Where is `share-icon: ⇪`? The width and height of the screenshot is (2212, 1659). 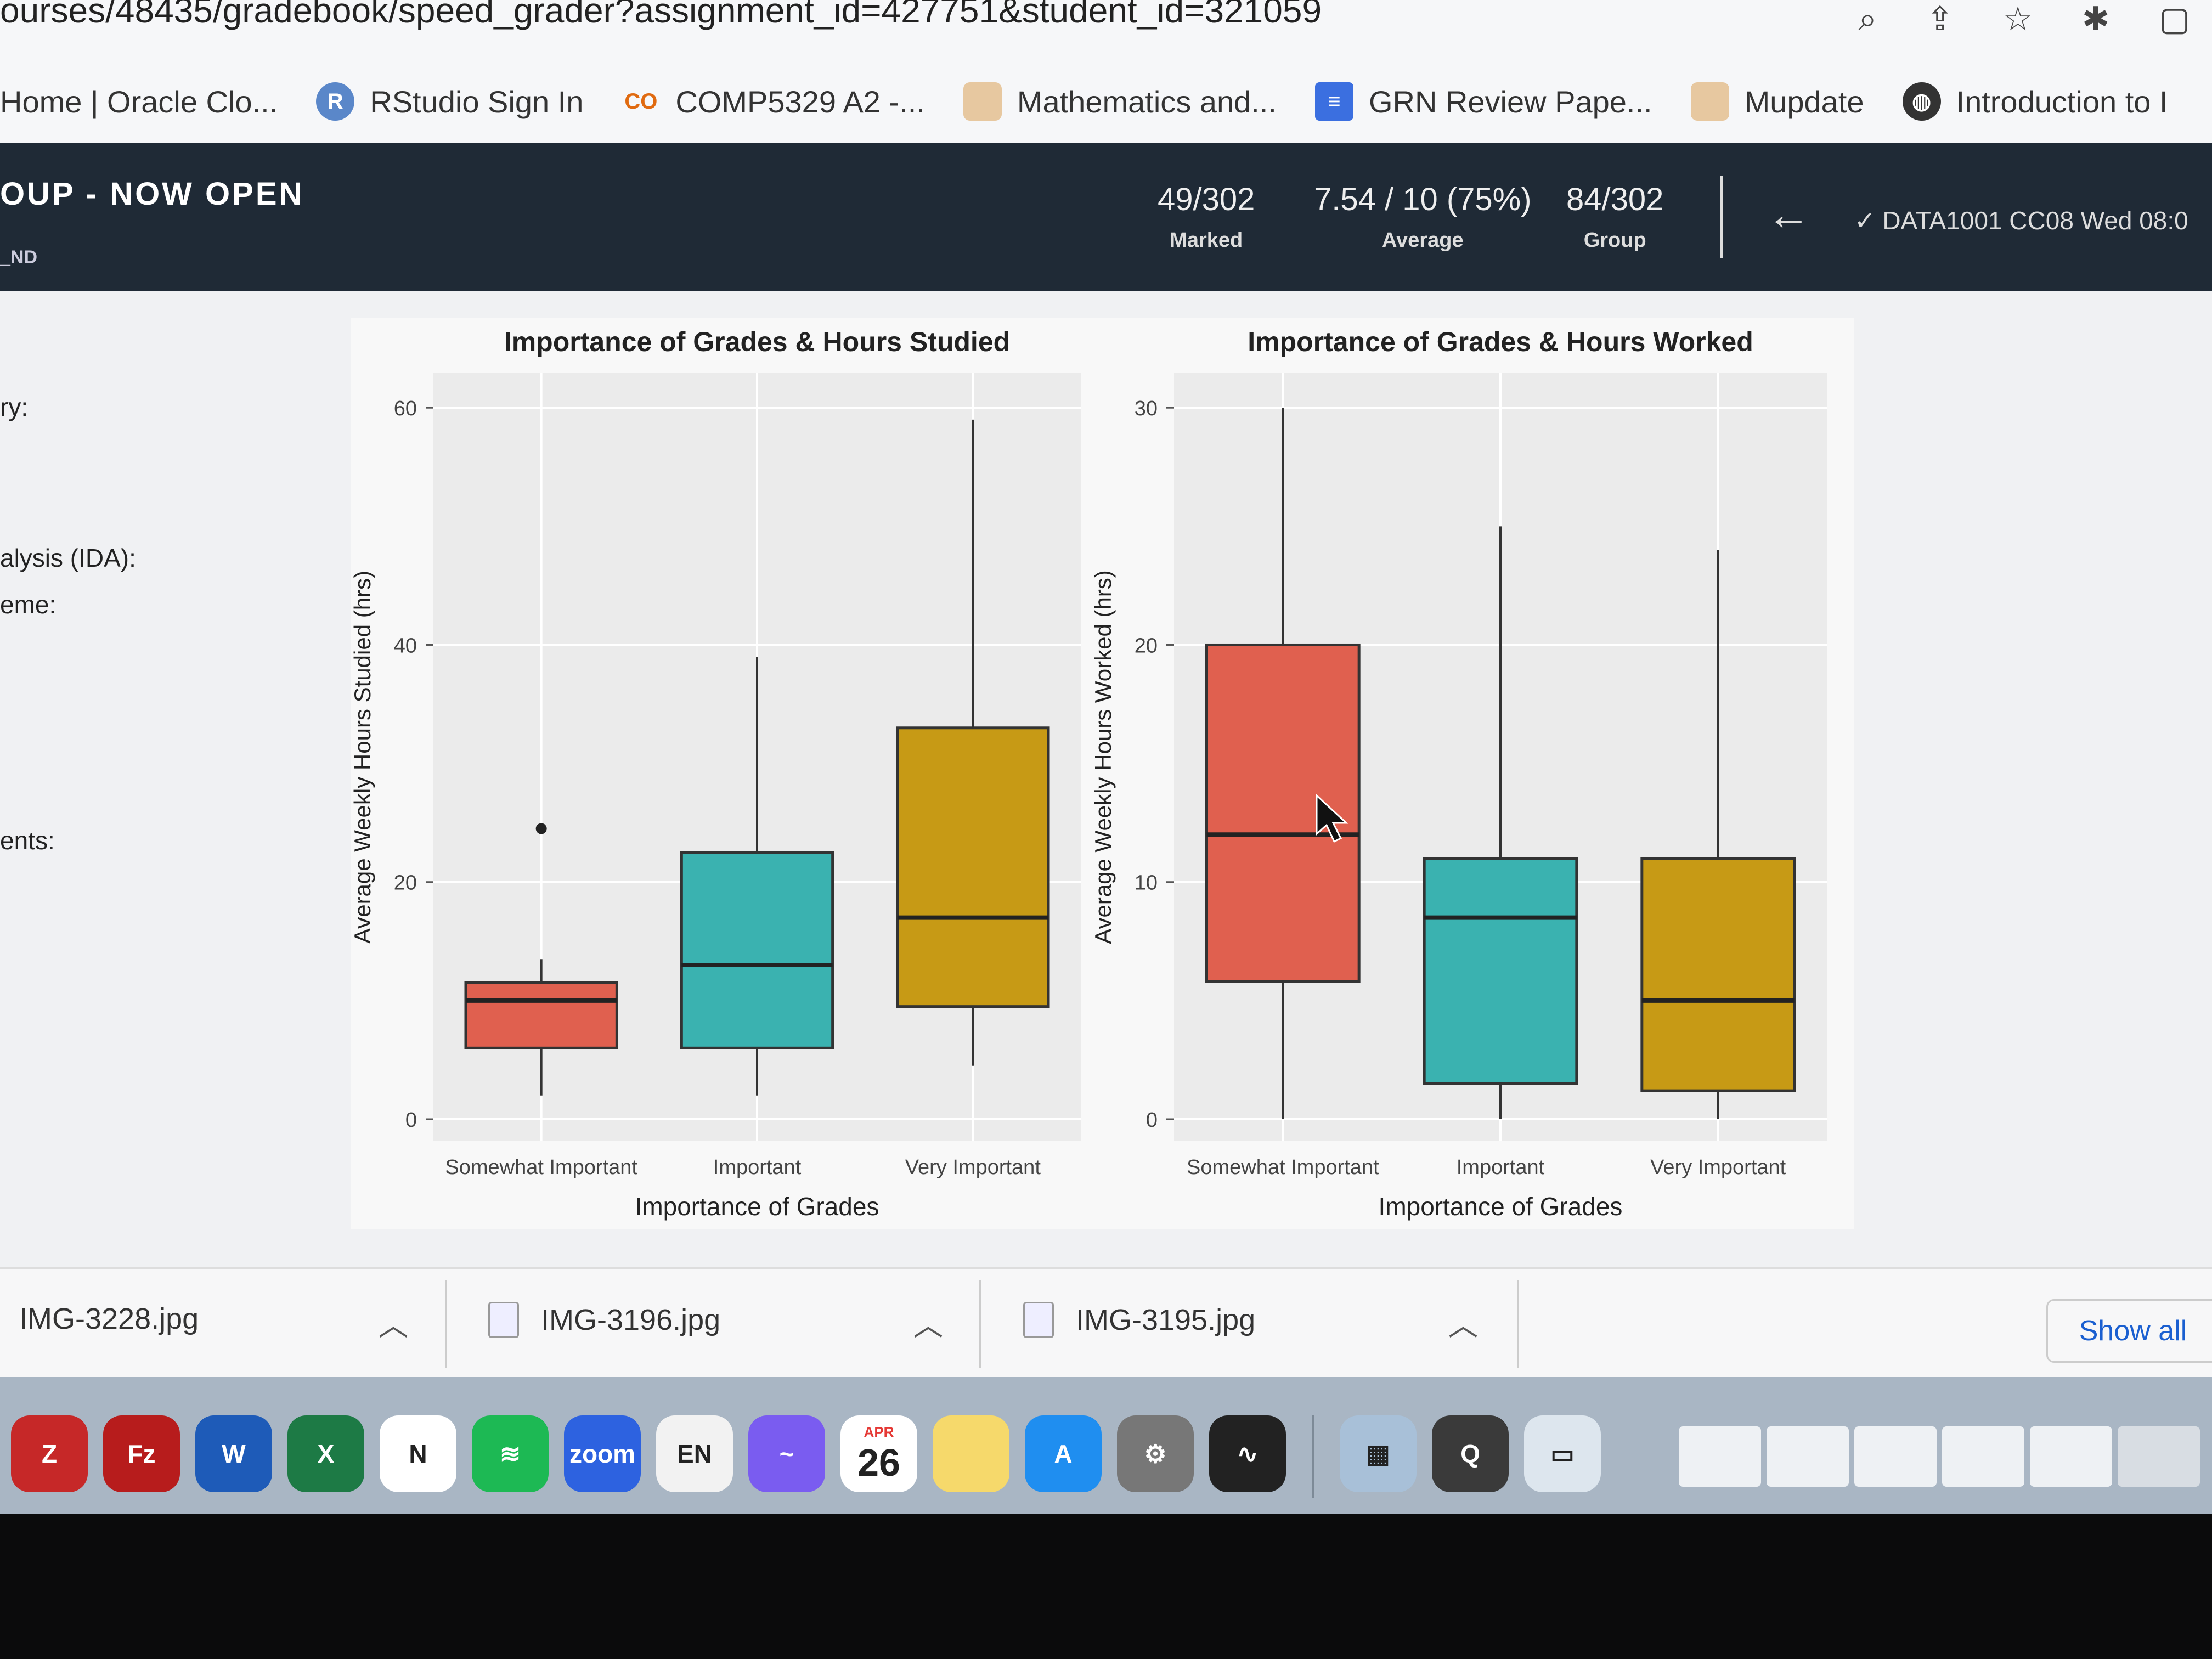 share-icon: ⇪ is located at coordinates (1940, 19).